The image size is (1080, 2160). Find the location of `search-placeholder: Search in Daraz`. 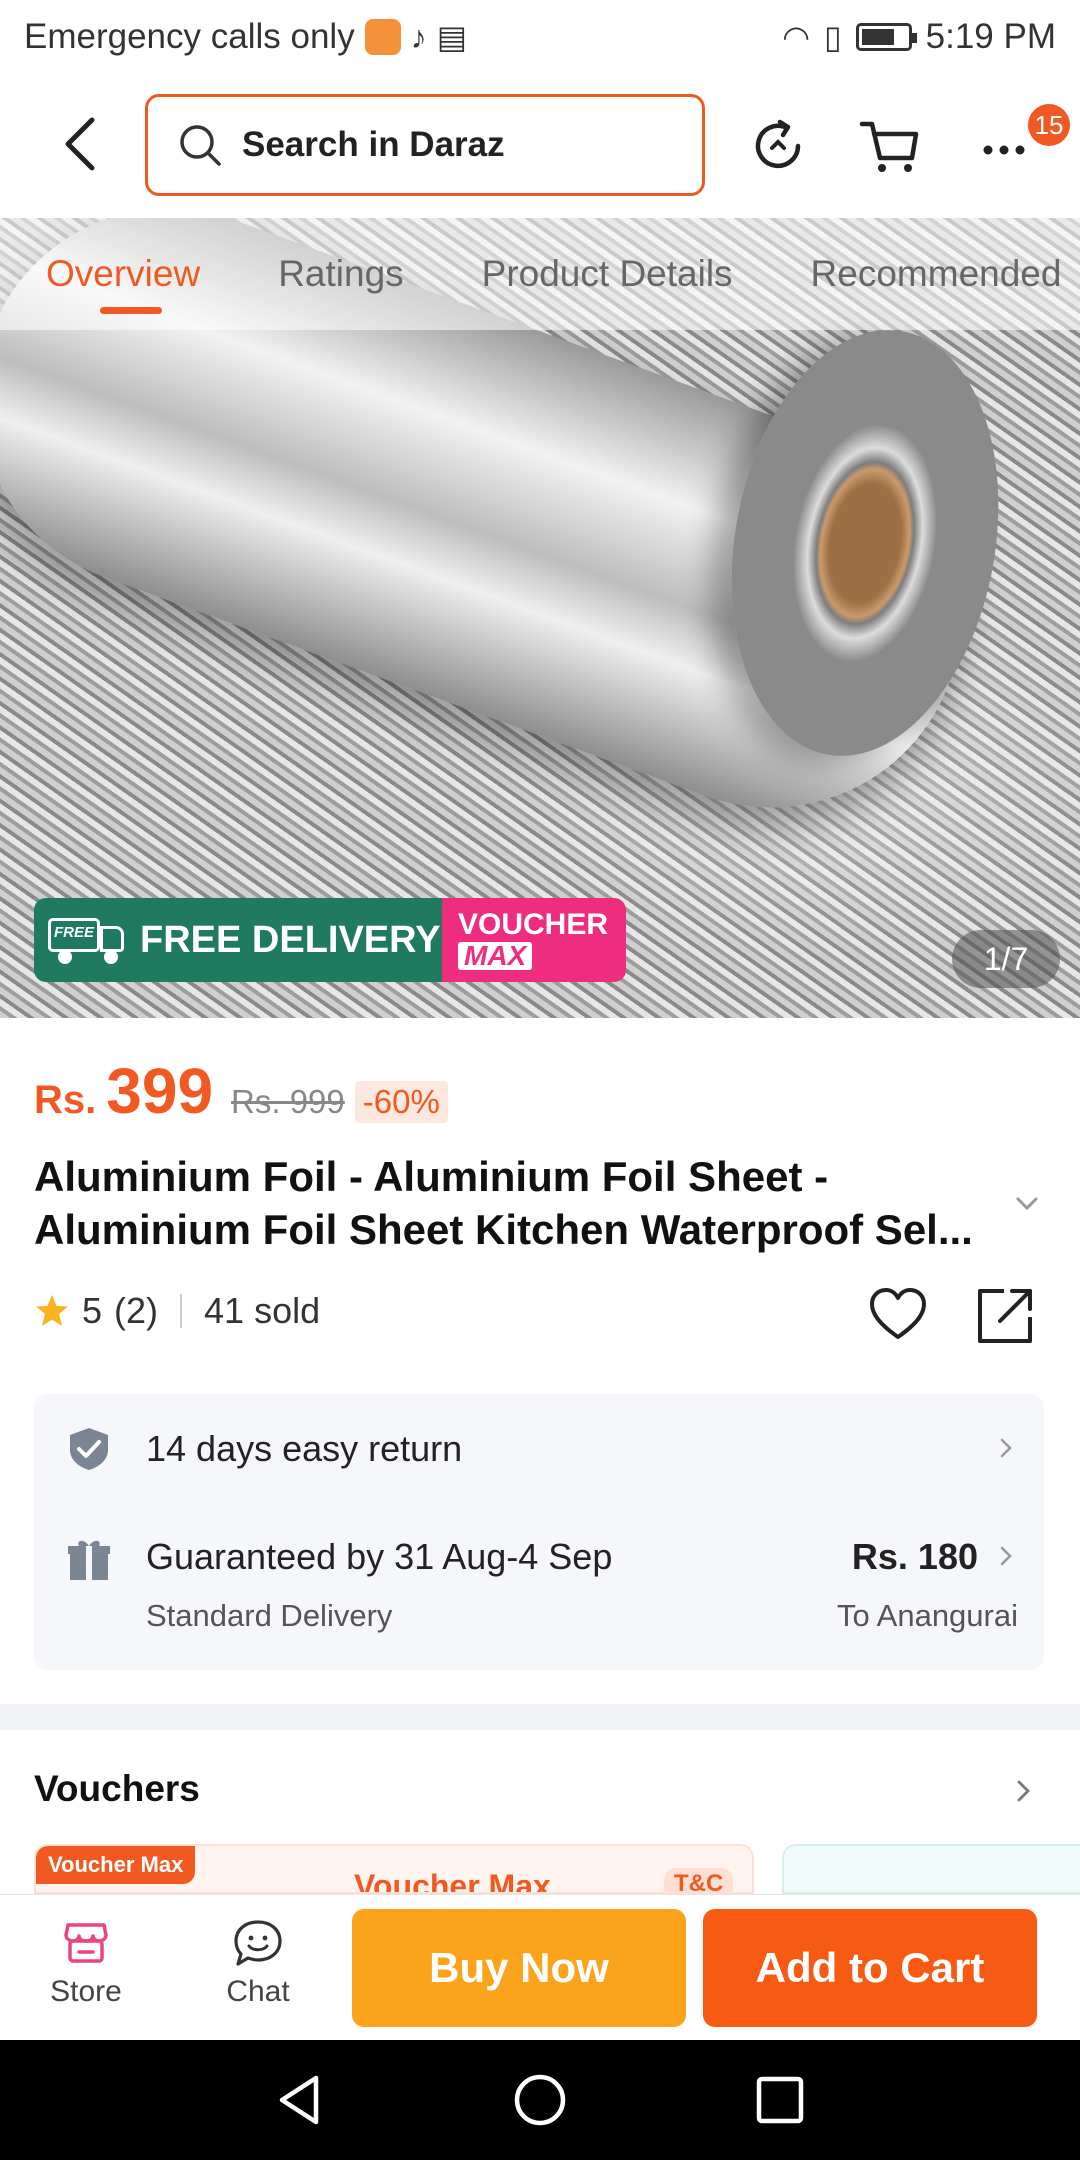

search-placeholder: Search in Daraz is located at coordinates (373, 144).